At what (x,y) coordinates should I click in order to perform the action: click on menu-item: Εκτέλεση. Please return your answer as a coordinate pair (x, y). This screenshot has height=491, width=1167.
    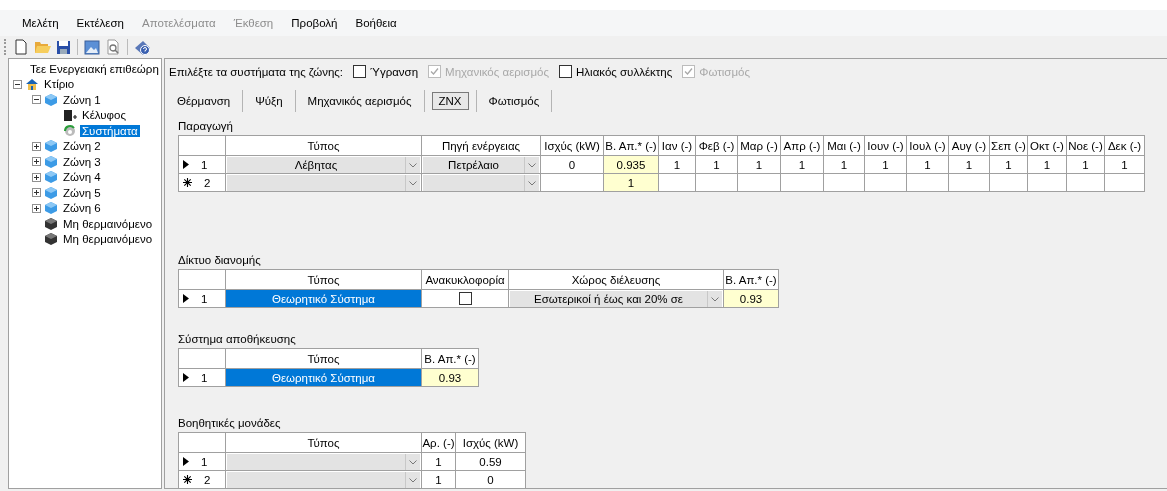
    Looking at the image, I should click on (100, 23).